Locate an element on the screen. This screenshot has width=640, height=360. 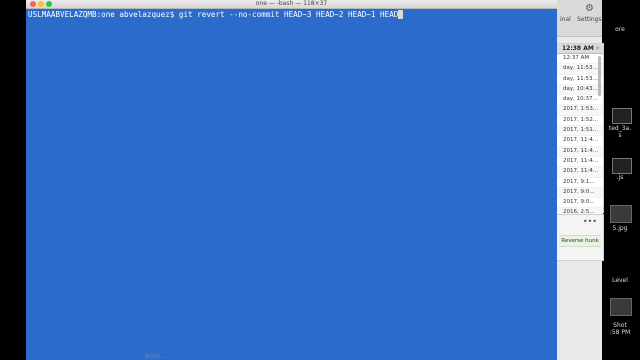
terminal-title: one — -bash — 118×37 is located at coordinates (291, 3).